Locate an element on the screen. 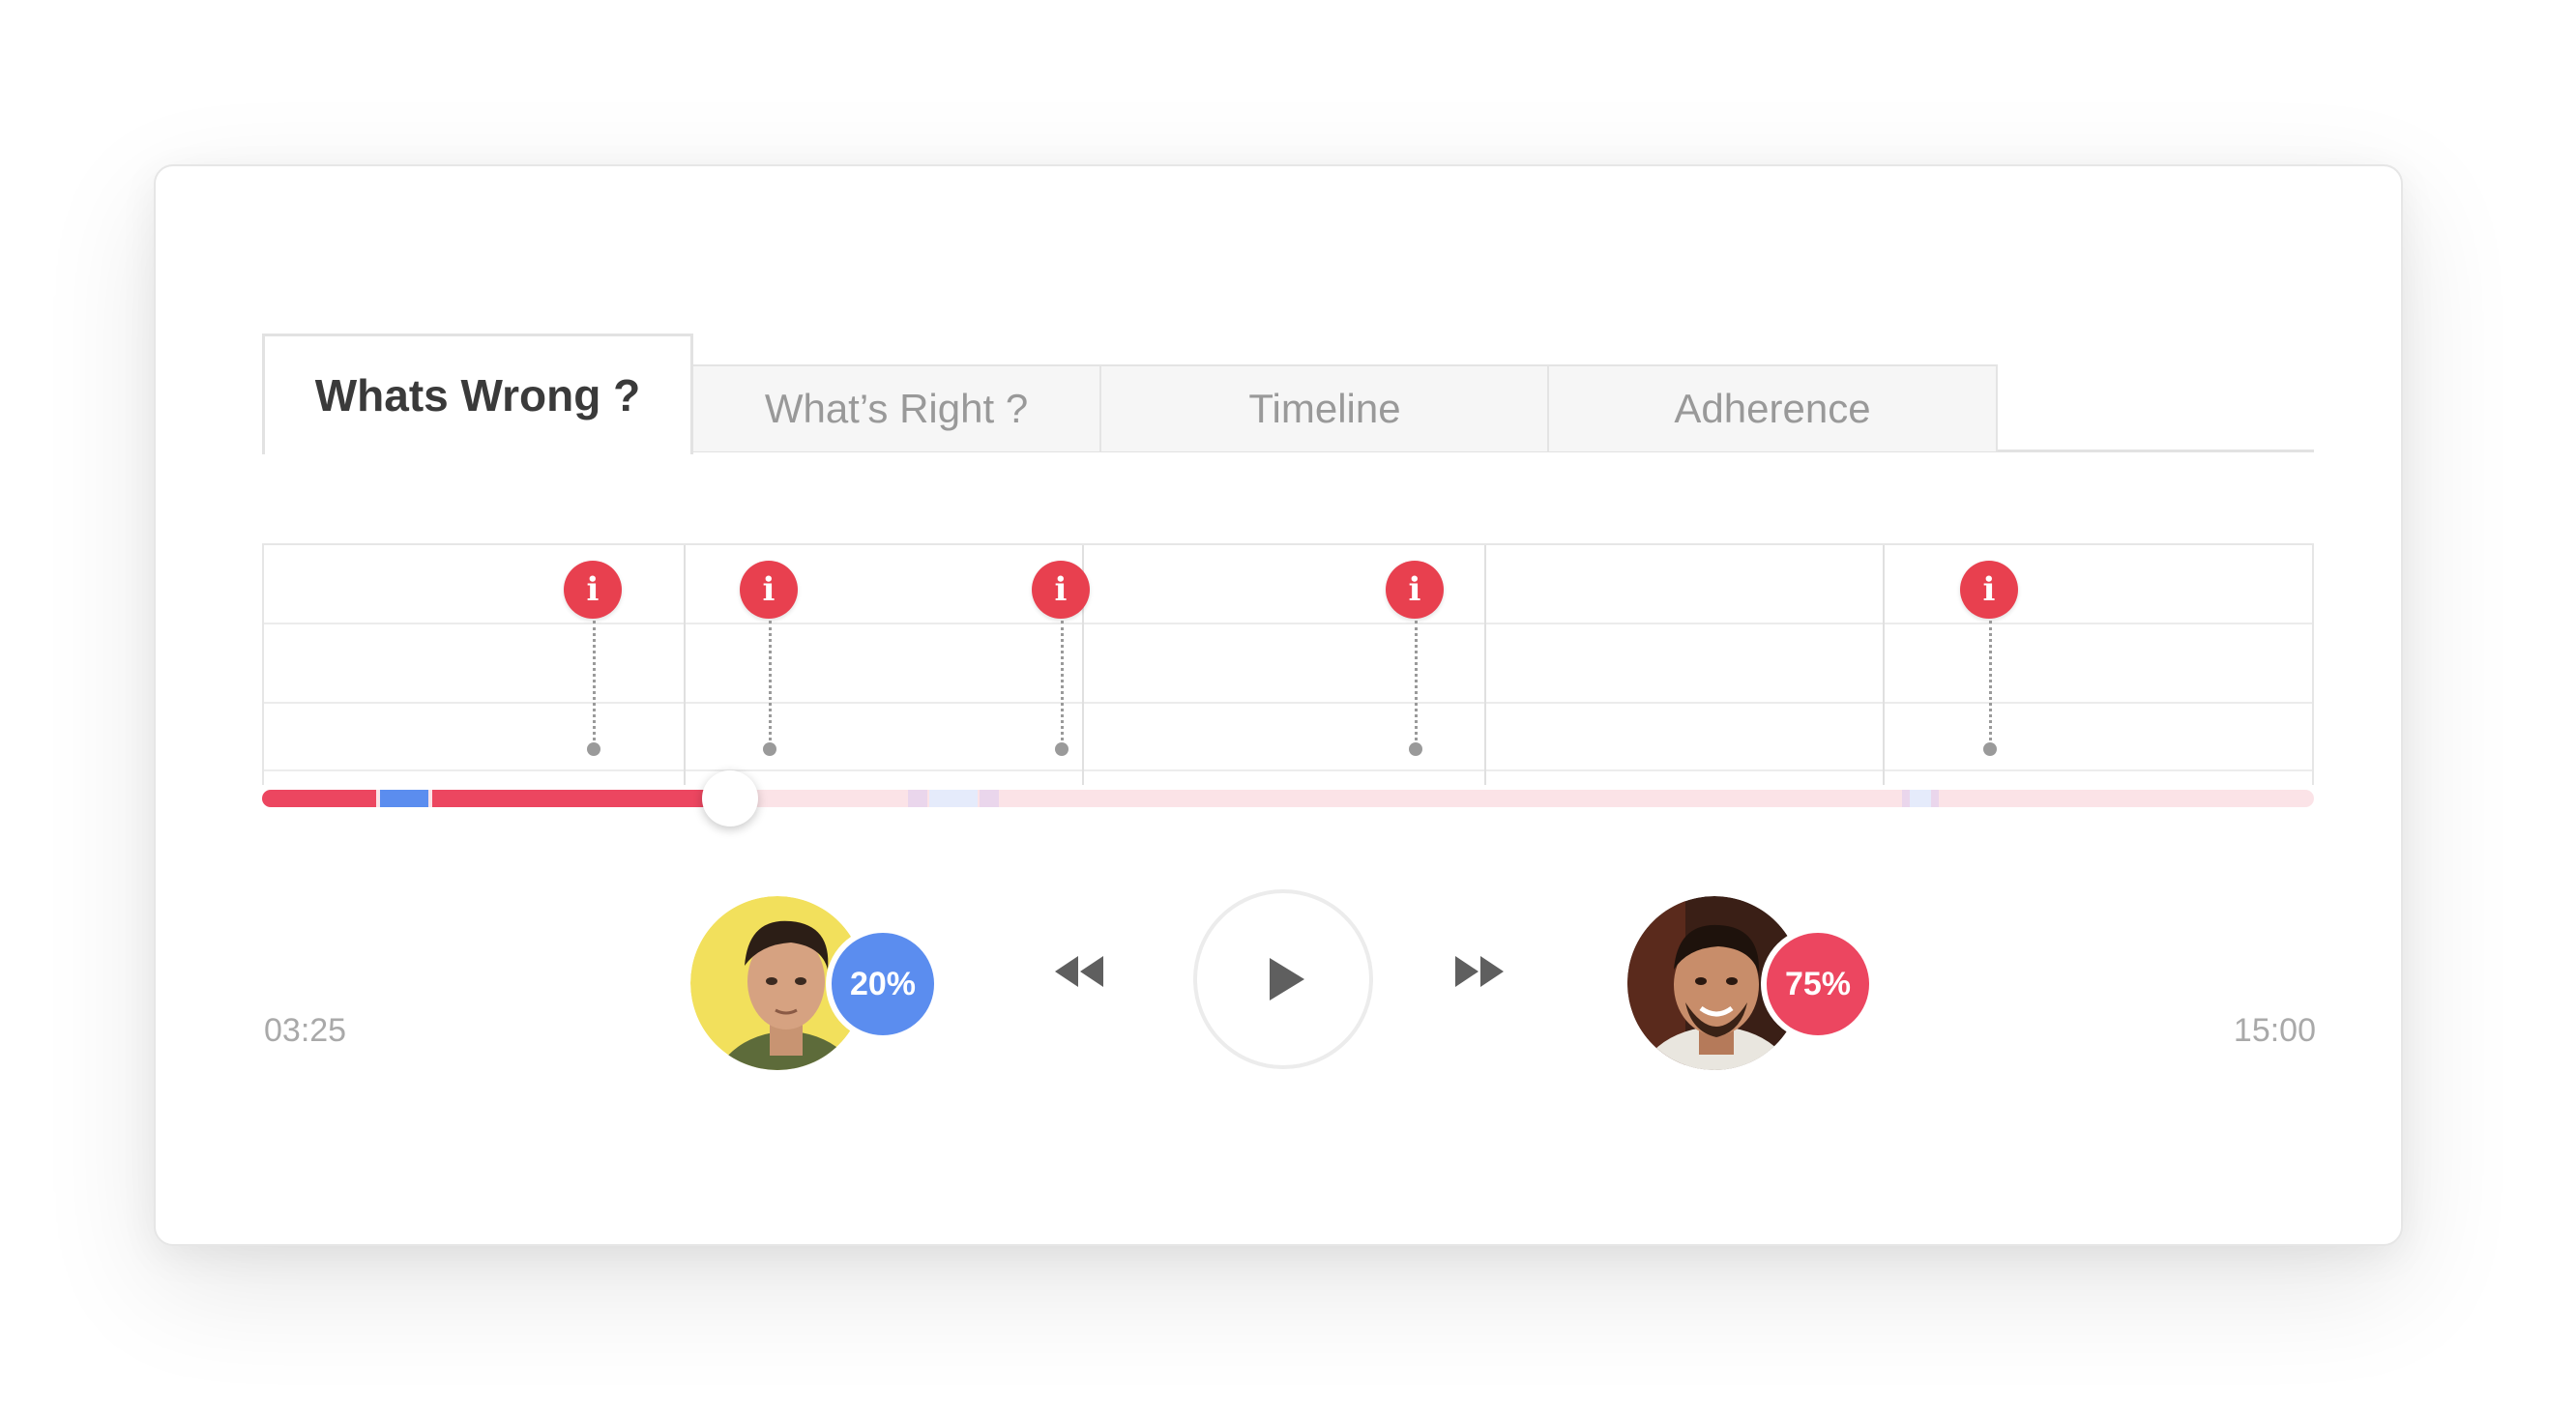 The height and width of the screenshot is (1421, 2576). score-badge-left: 20% is located at coordinates (883, 984).